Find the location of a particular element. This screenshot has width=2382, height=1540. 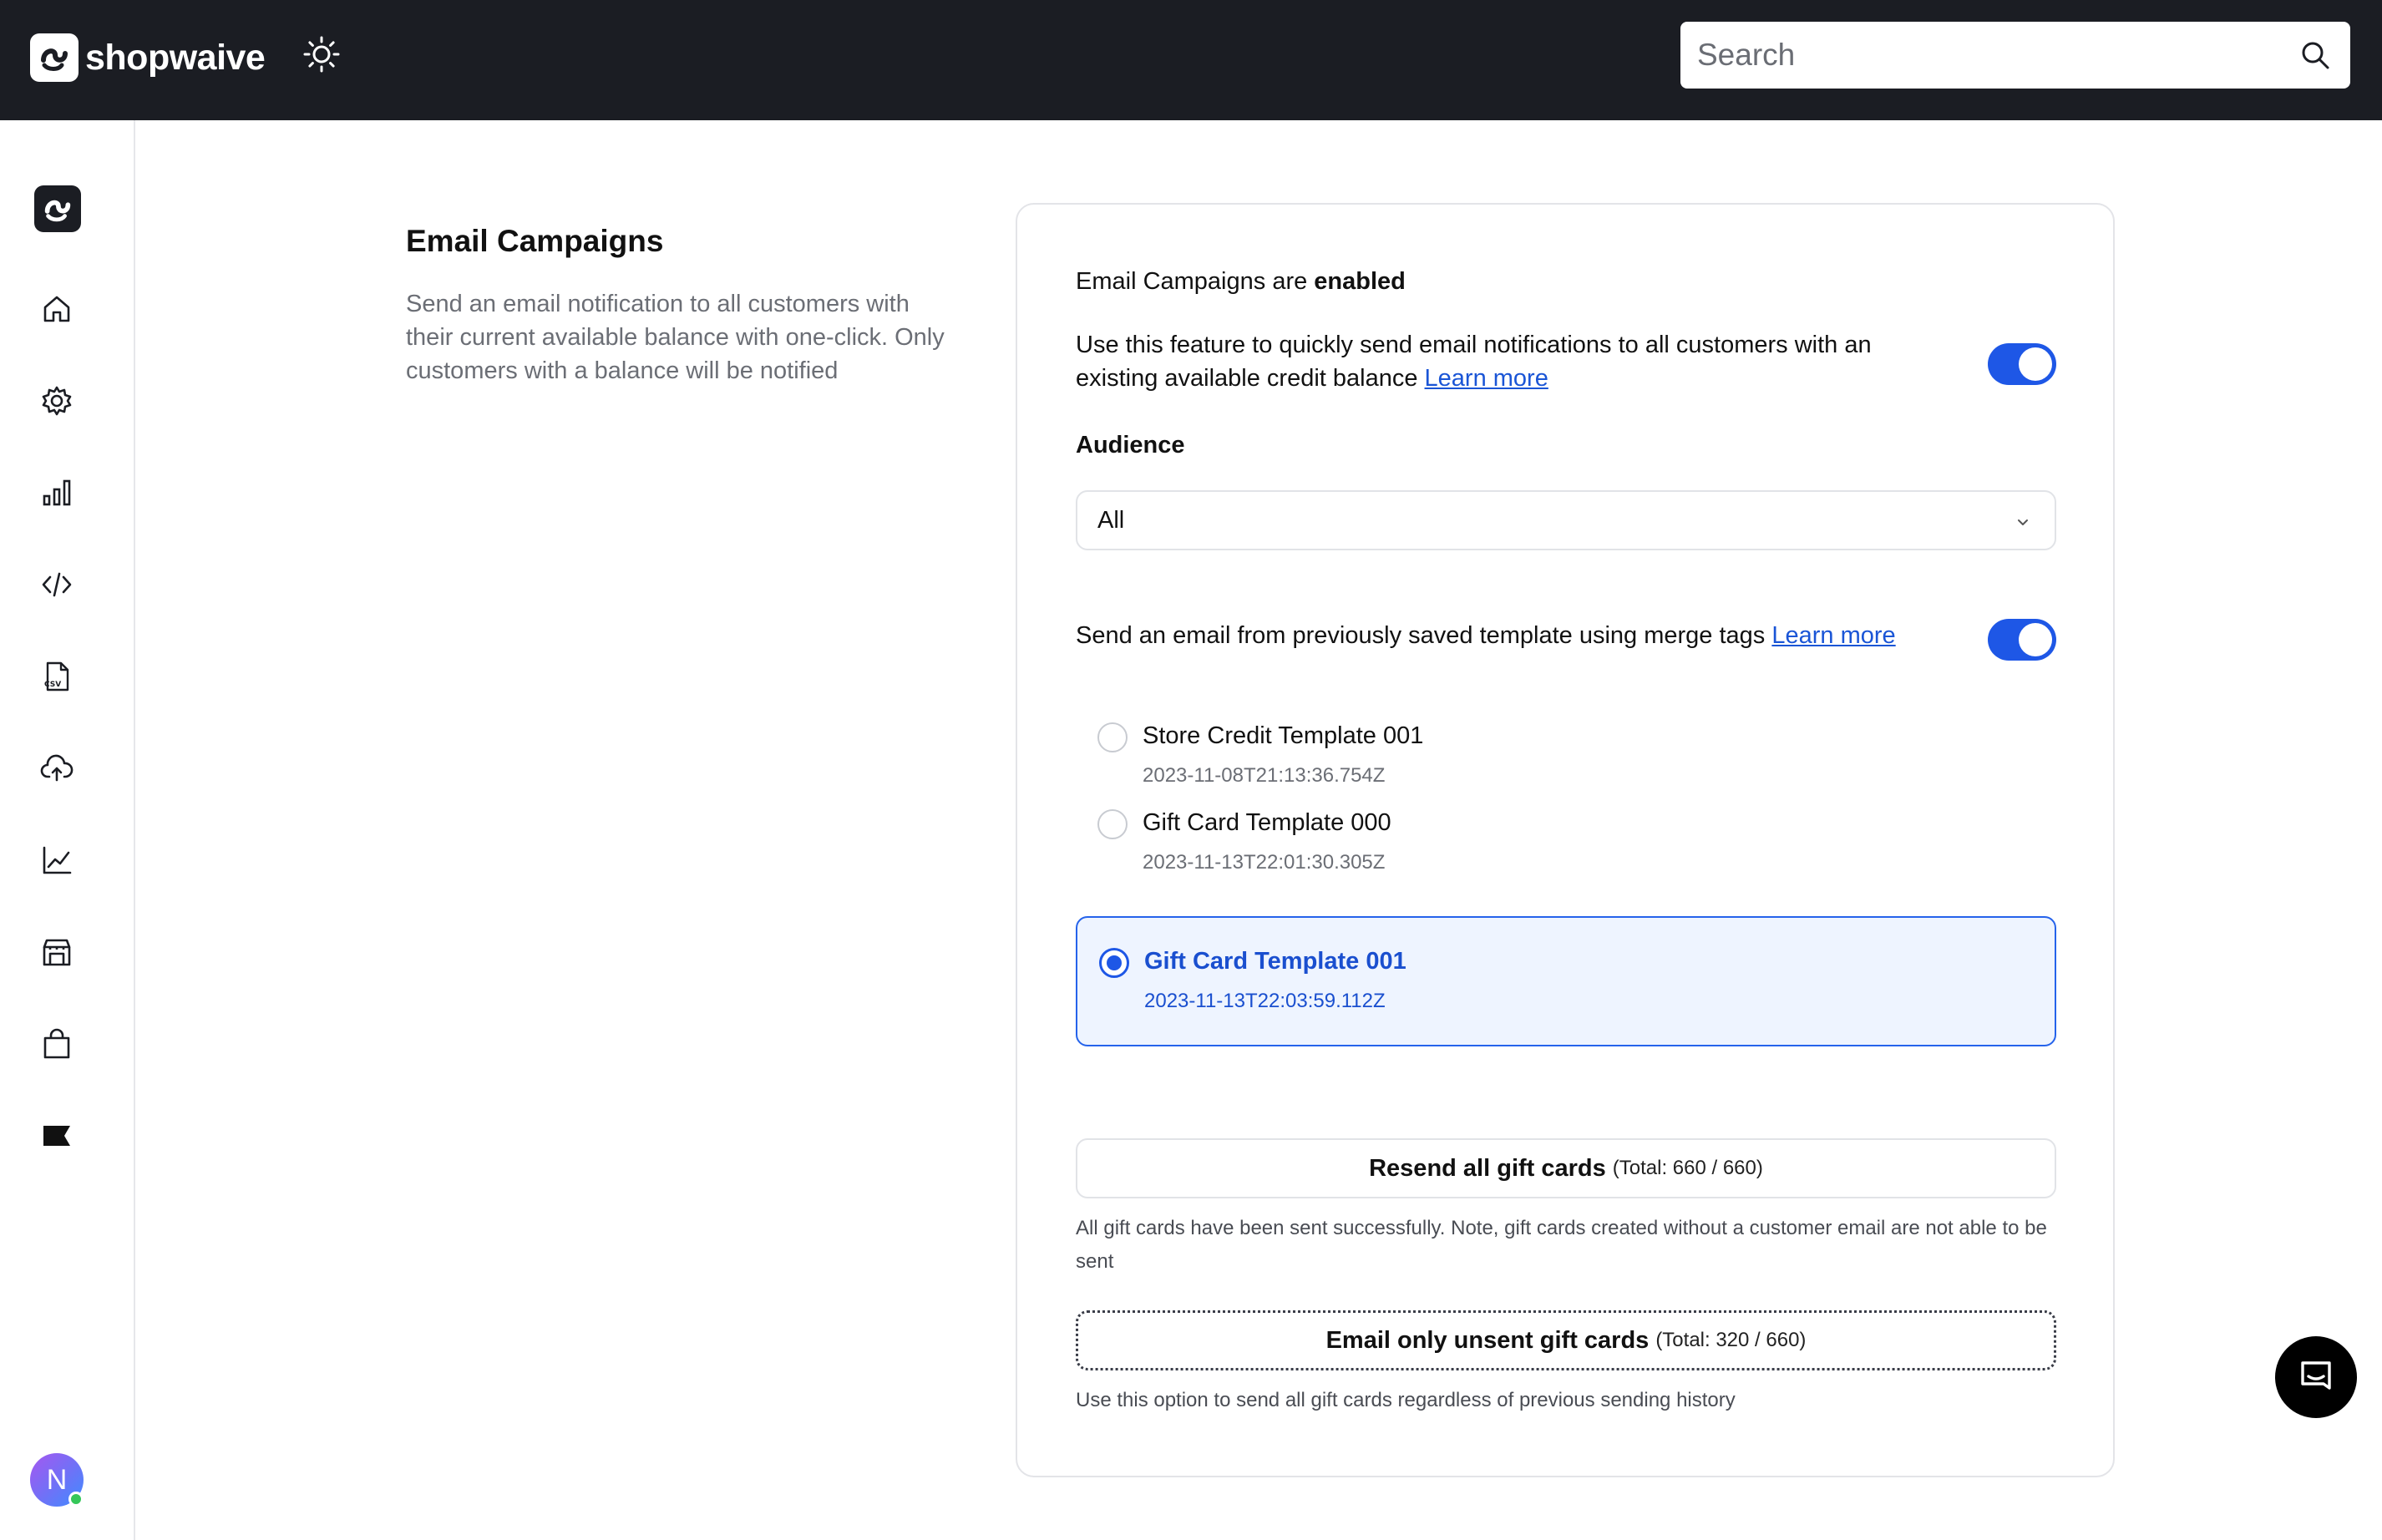

template-name: Gift Card Template 000 is located at coordinates (1267, 822).